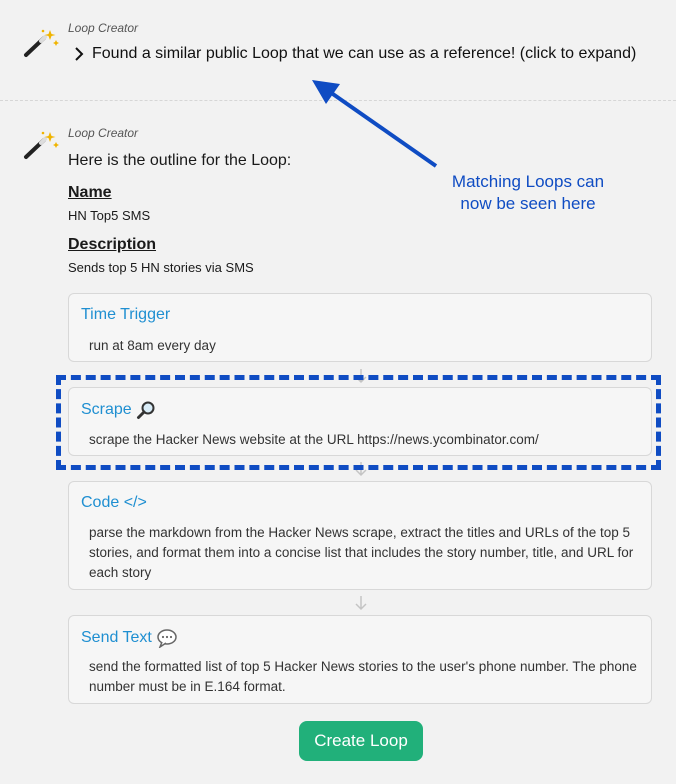 This screenshot has width=676, height=784. Describe the element at coordinates (109, 215) in the screenshot. I see `loop-name: HN Top5 SMS` at that location.